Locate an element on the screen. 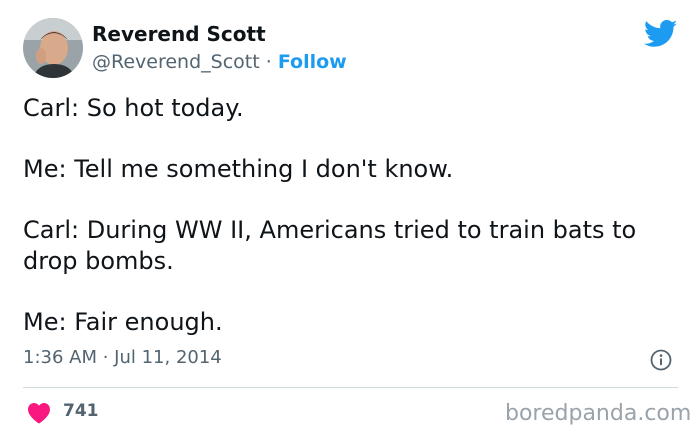 Image resolution: width=700 pixels, height=441 pixels. author-handle: @Reverend_Scott is located at coordinates (176, 62).